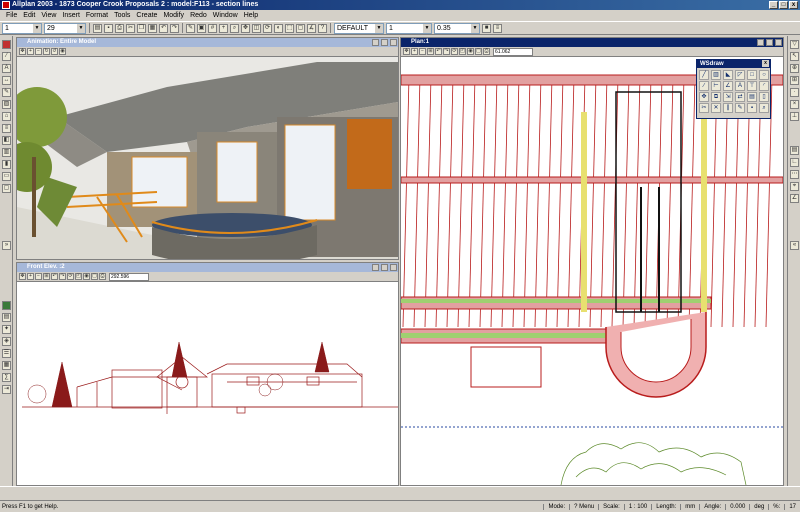  I want to click on refresh-icon: ⟳, so click(267, 28).